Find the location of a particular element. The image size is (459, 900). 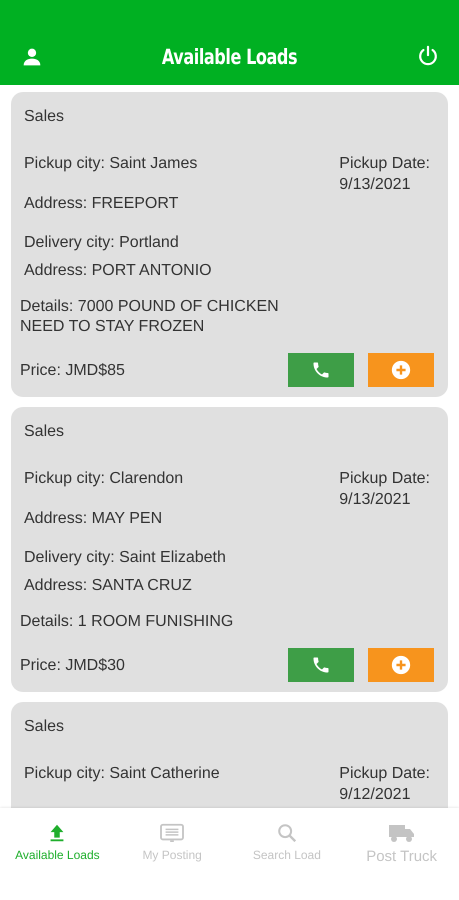

price-text: Price: JMD$30 is located at coordinates (72, 666).